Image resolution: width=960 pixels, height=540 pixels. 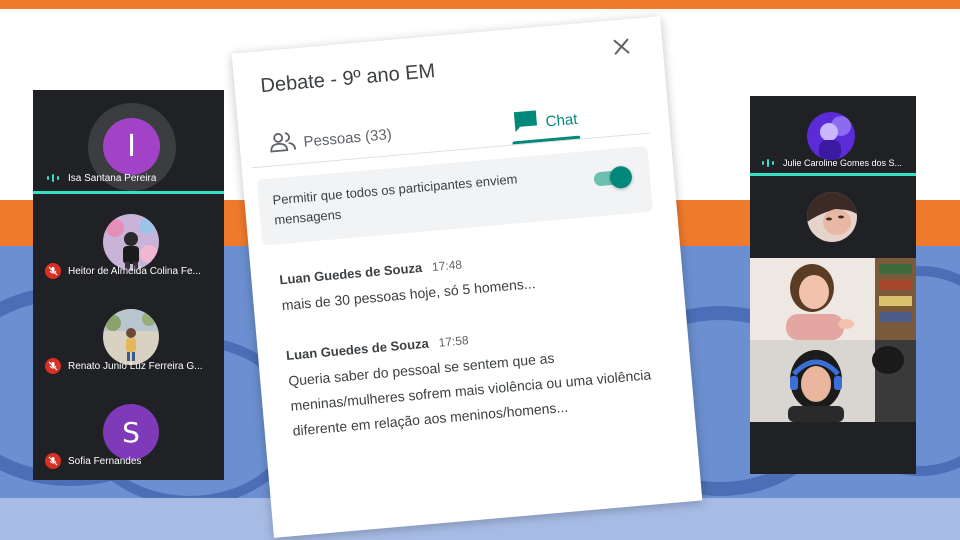 I want to click on tab-people: Pessoas (33), so click(x=331, y=139).